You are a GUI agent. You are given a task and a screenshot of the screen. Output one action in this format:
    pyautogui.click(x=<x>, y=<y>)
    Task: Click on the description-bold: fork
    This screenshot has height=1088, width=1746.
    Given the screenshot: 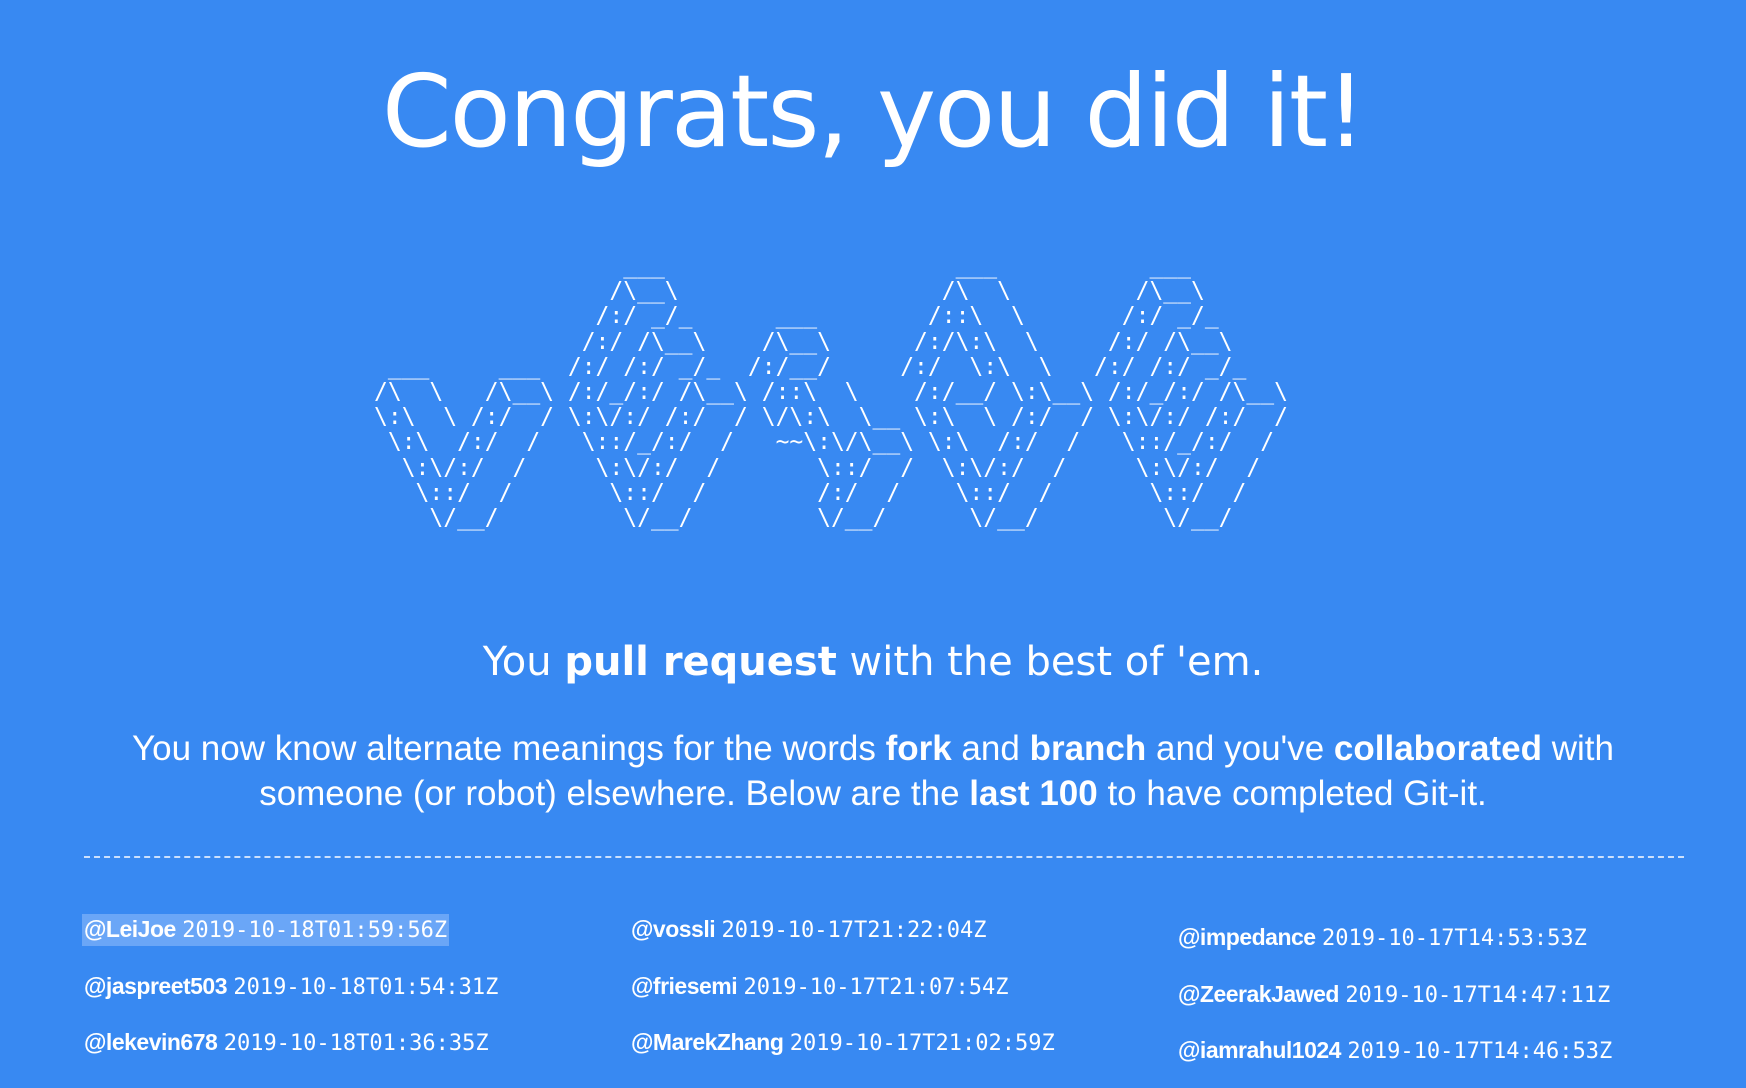 What is the action you would take?
    pyautogui.click(x=918, y=748)
    